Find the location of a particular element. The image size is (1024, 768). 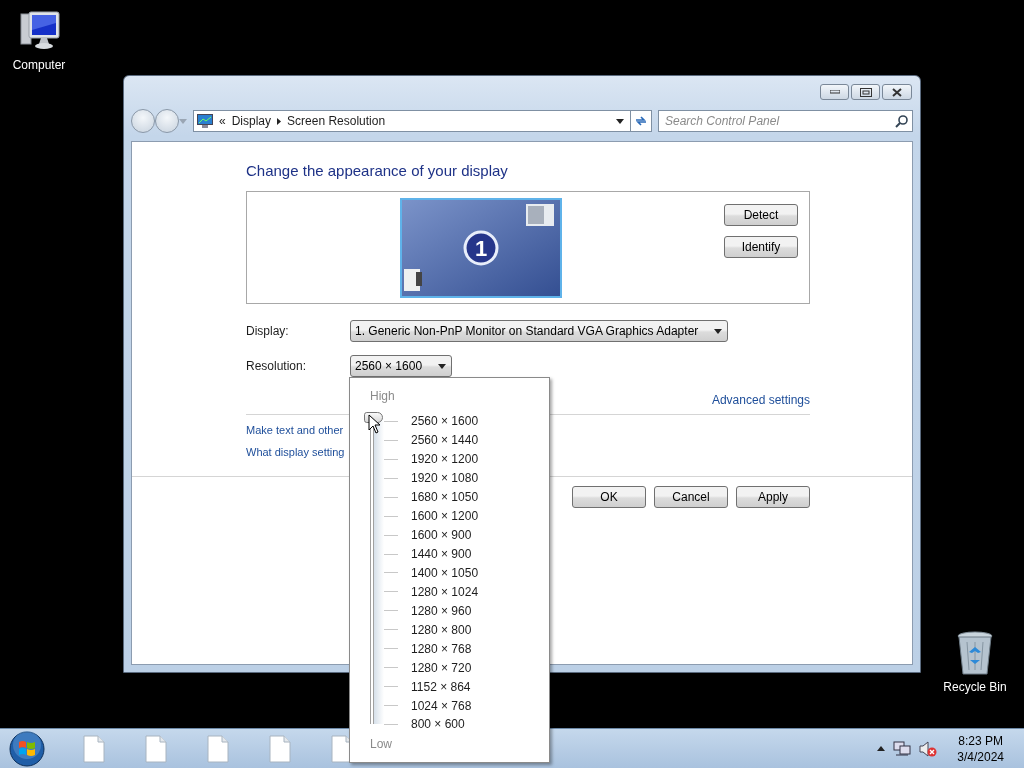

close-button is located at coordinates (897, 92).